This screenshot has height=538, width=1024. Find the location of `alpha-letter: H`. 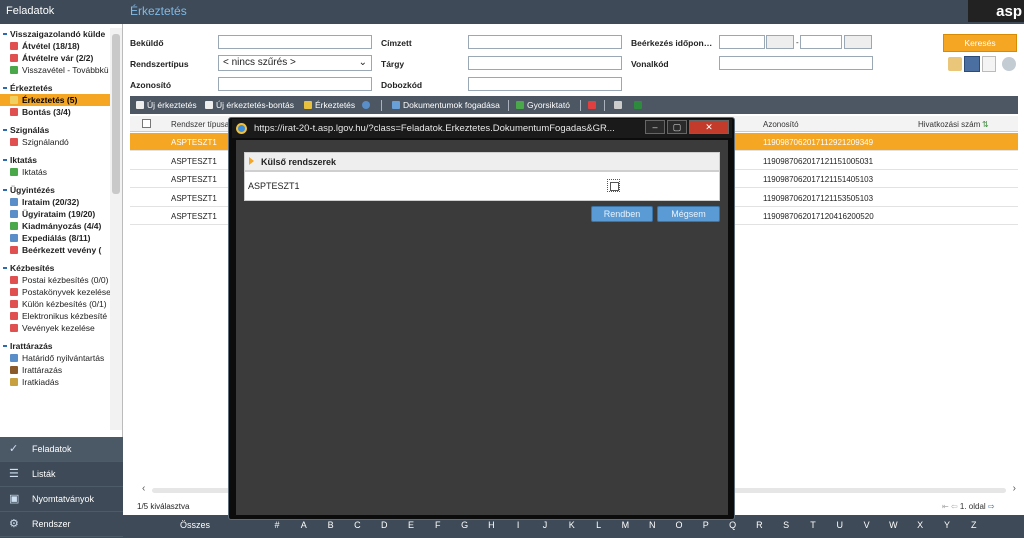

alpha-letter: H is located at coordinates (491, 525).